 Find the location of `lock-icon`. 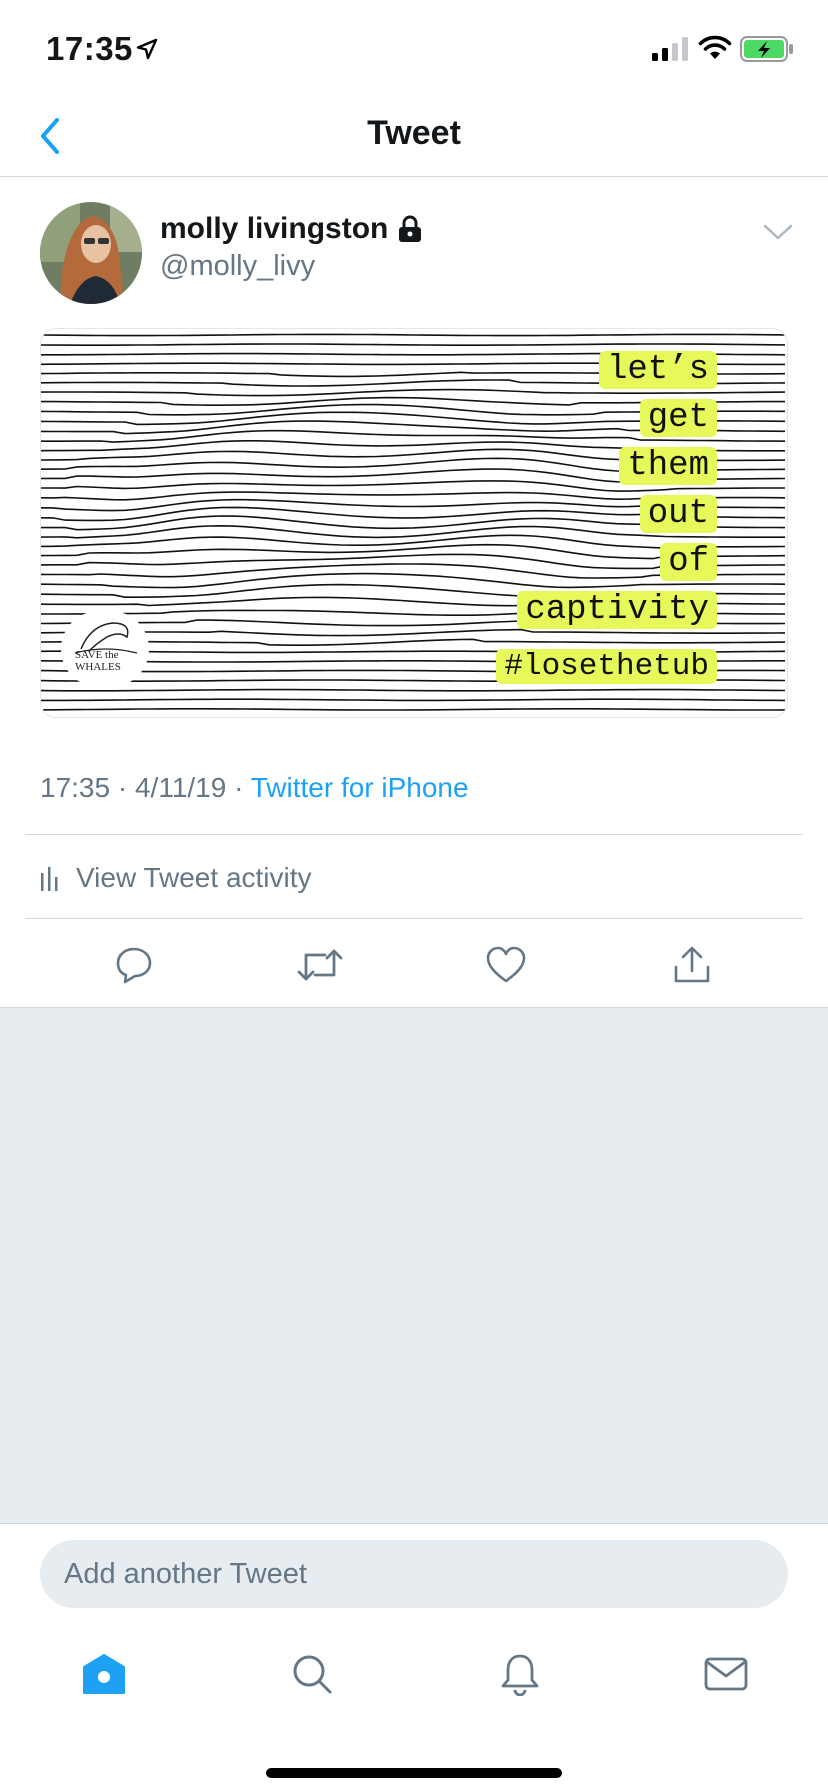

lock-icon is located at coordinates (410, 228).